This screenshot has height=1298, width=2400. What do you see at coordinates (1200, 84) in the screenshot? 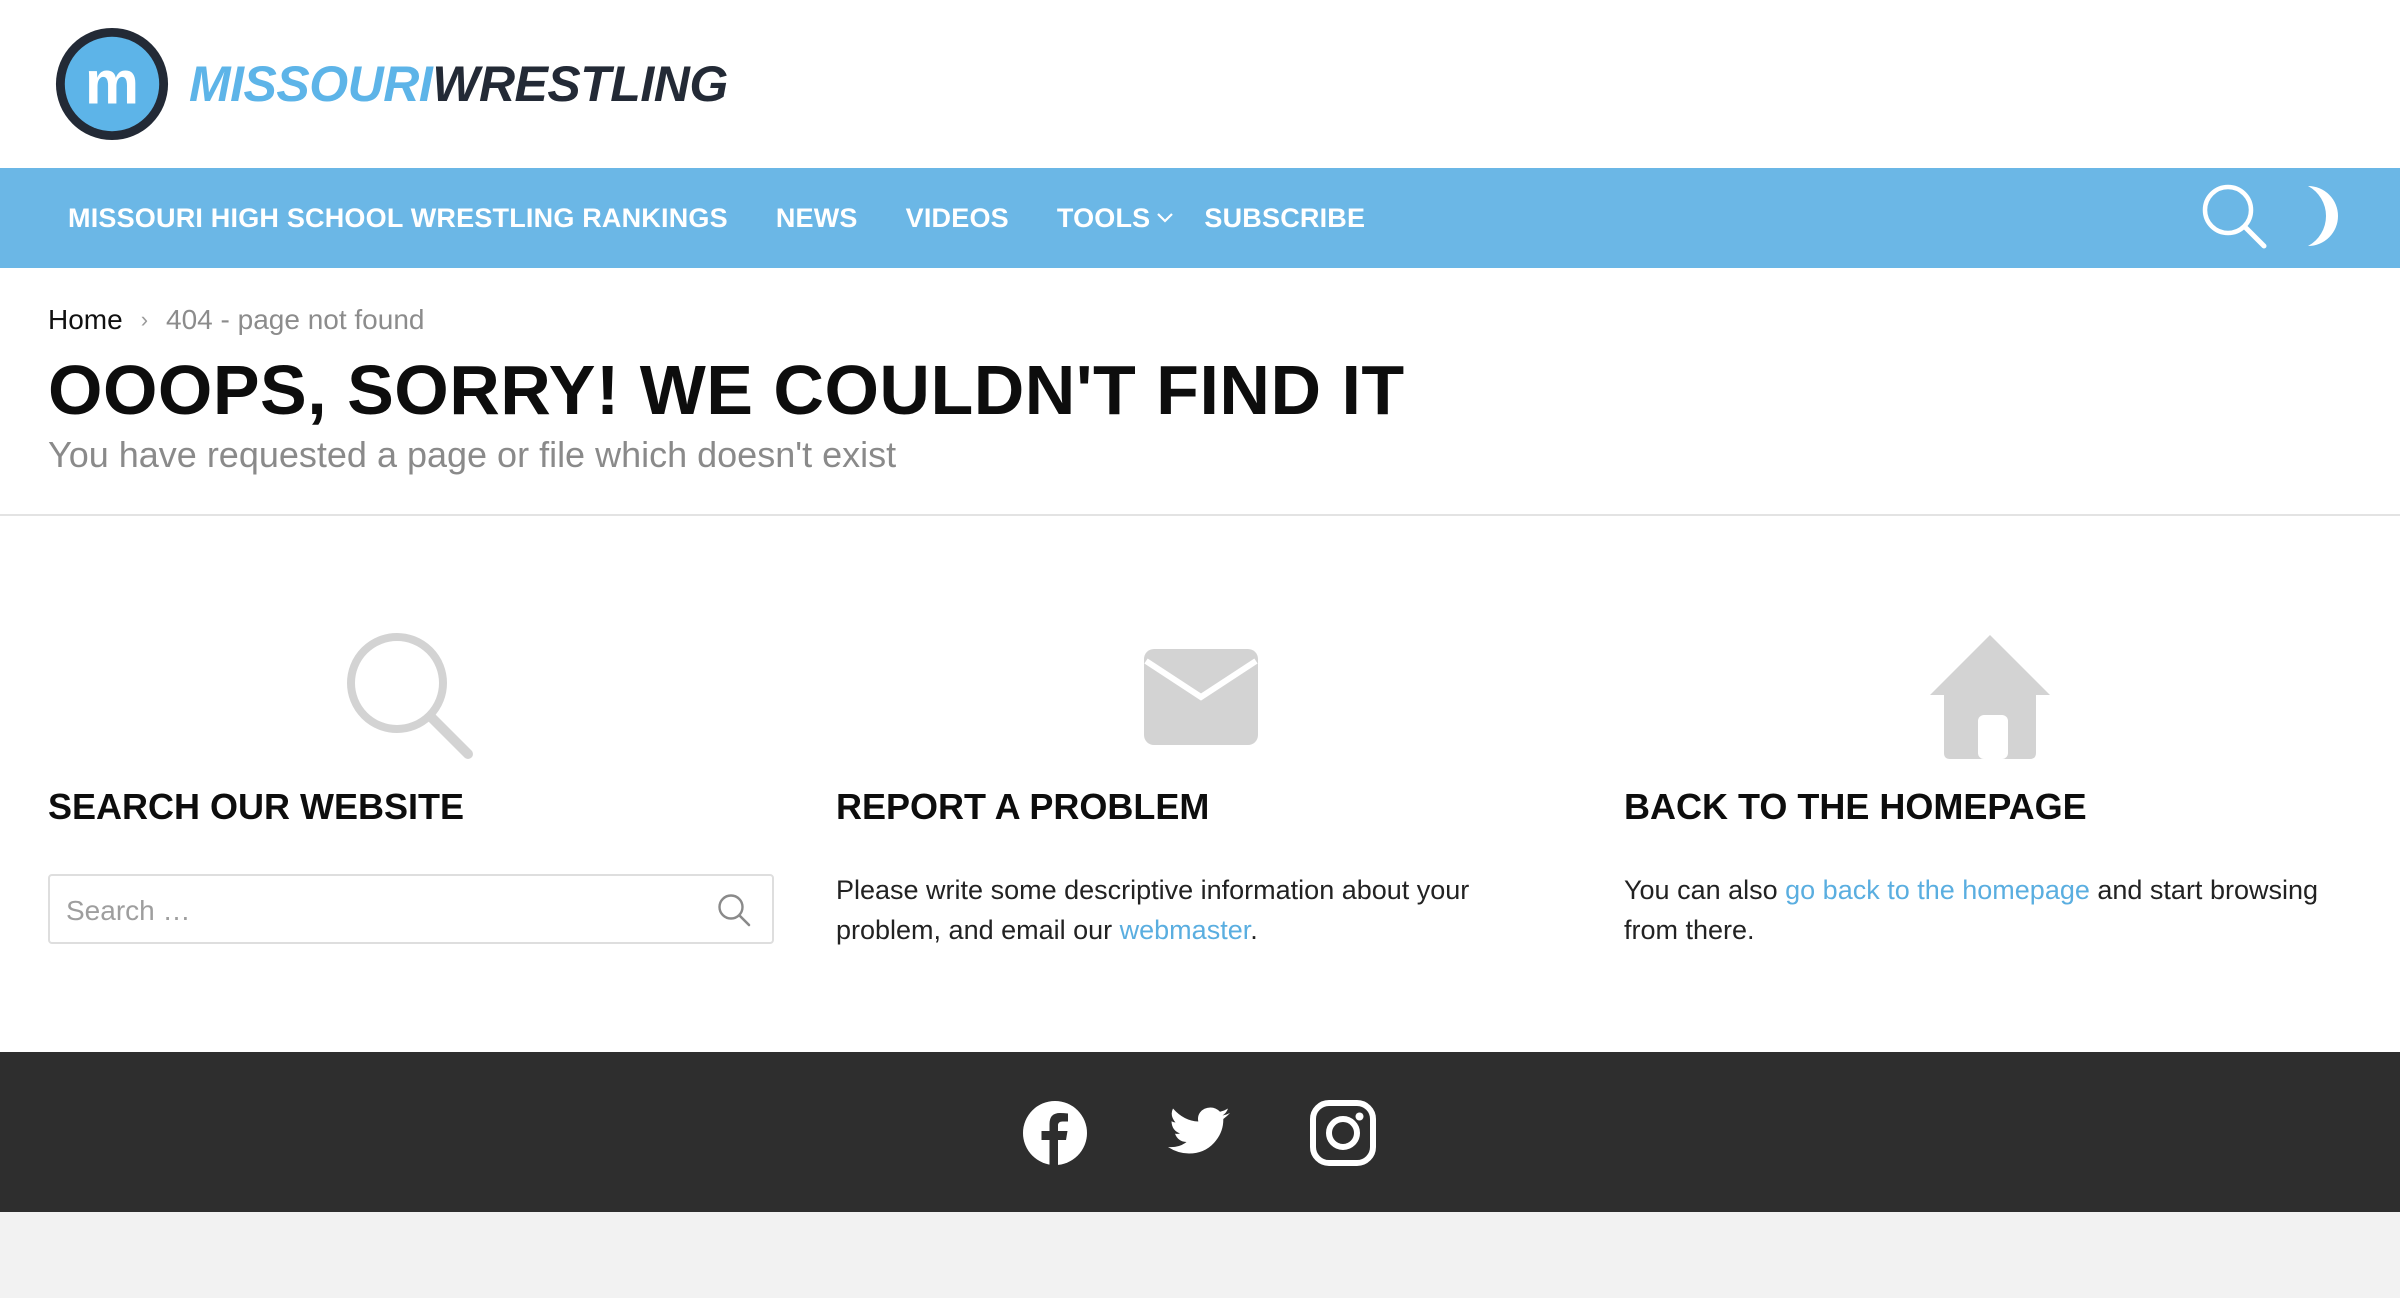
I see `site-header: m MISSOURIWRESTLING` at bounding box center [1200, 84].